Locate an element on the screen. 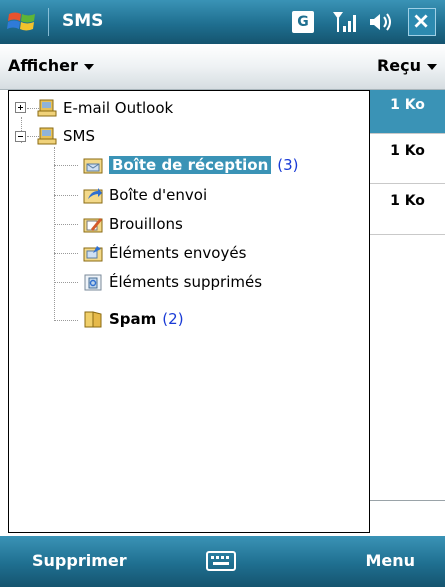  sort-menu: Reçu is located at coordinates (407, 65).